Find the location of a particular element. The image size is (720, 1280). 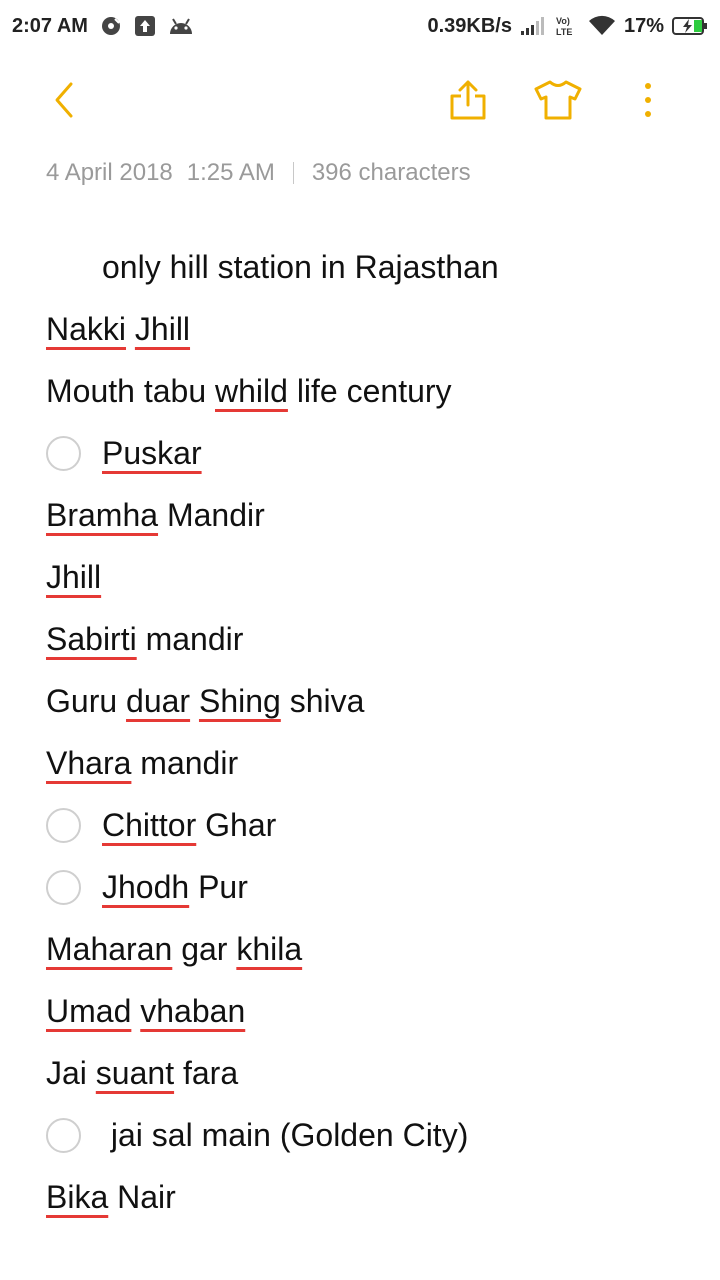

text-segment: Mouth tabu is located at coordinates (130, 391).